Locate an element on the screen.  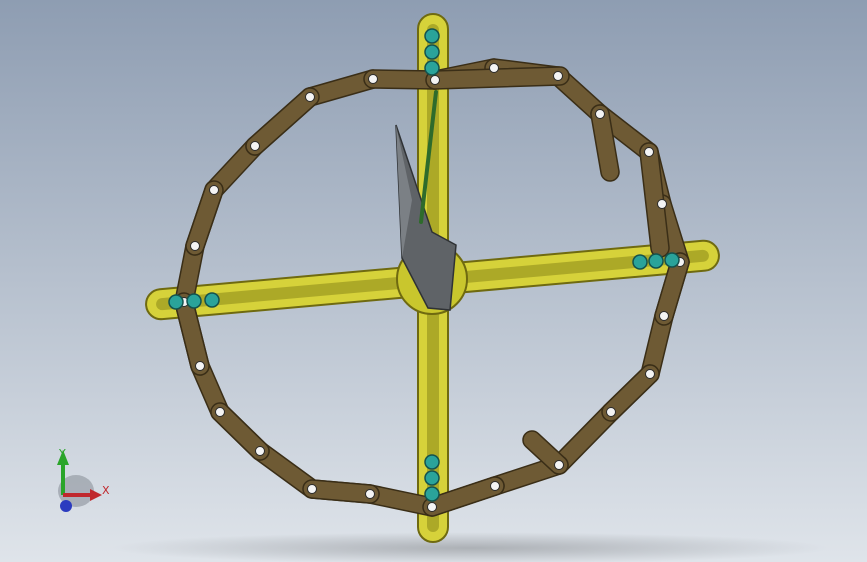
x-axis-label: X is located at coordinates (106, 490).